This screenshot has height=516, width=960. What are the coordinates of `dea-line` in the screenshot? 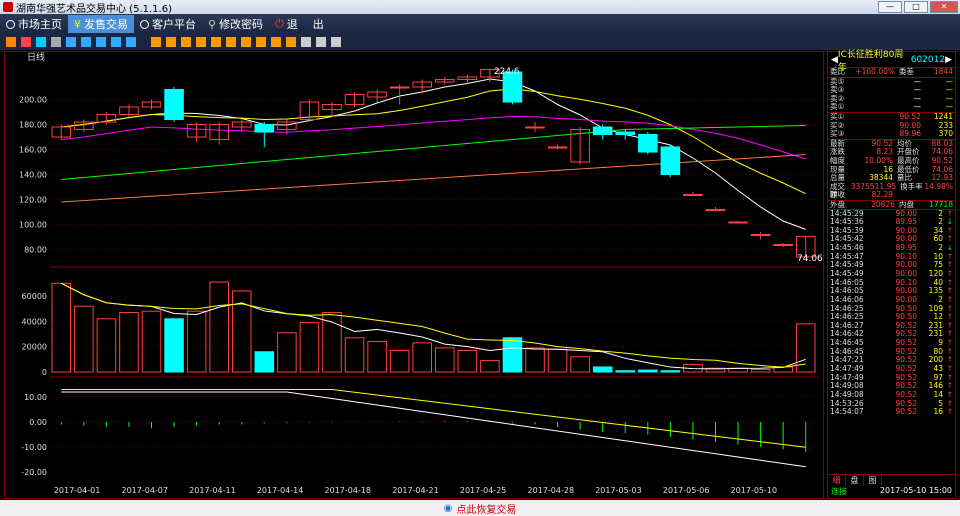 It's located at (433, 418).